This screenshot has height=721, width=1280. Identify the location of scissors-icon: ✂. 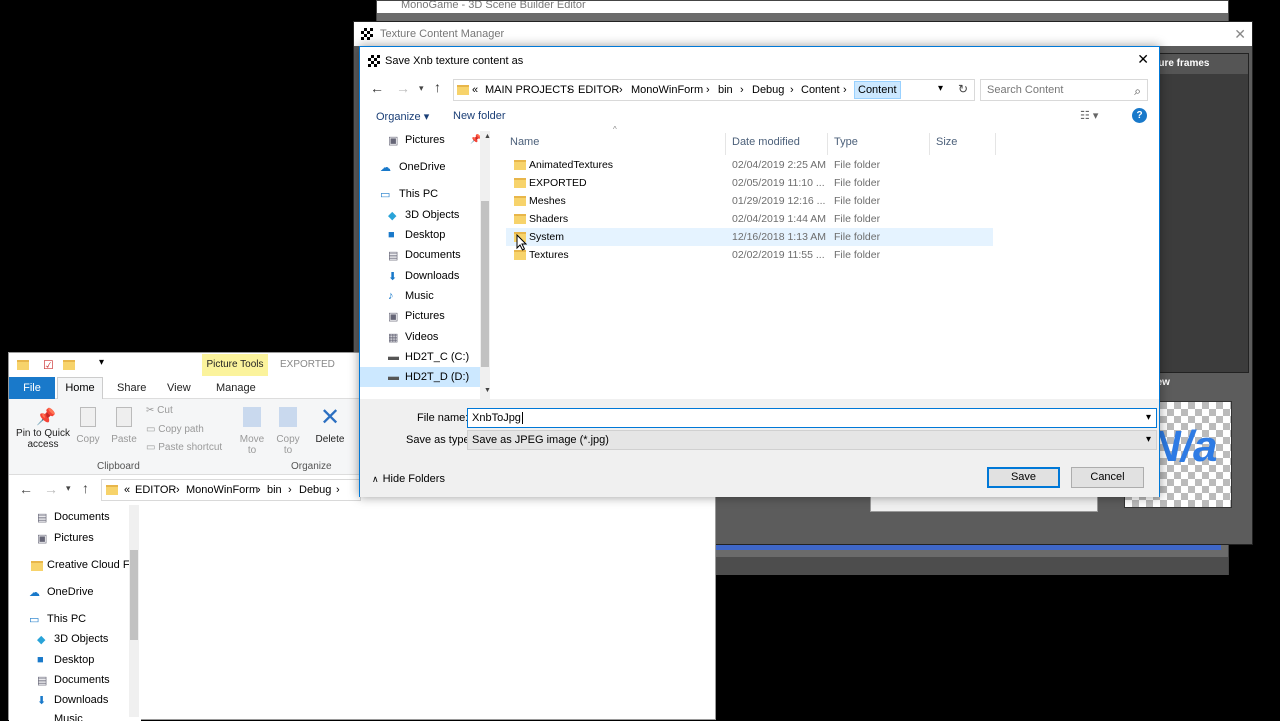
(152, 410).